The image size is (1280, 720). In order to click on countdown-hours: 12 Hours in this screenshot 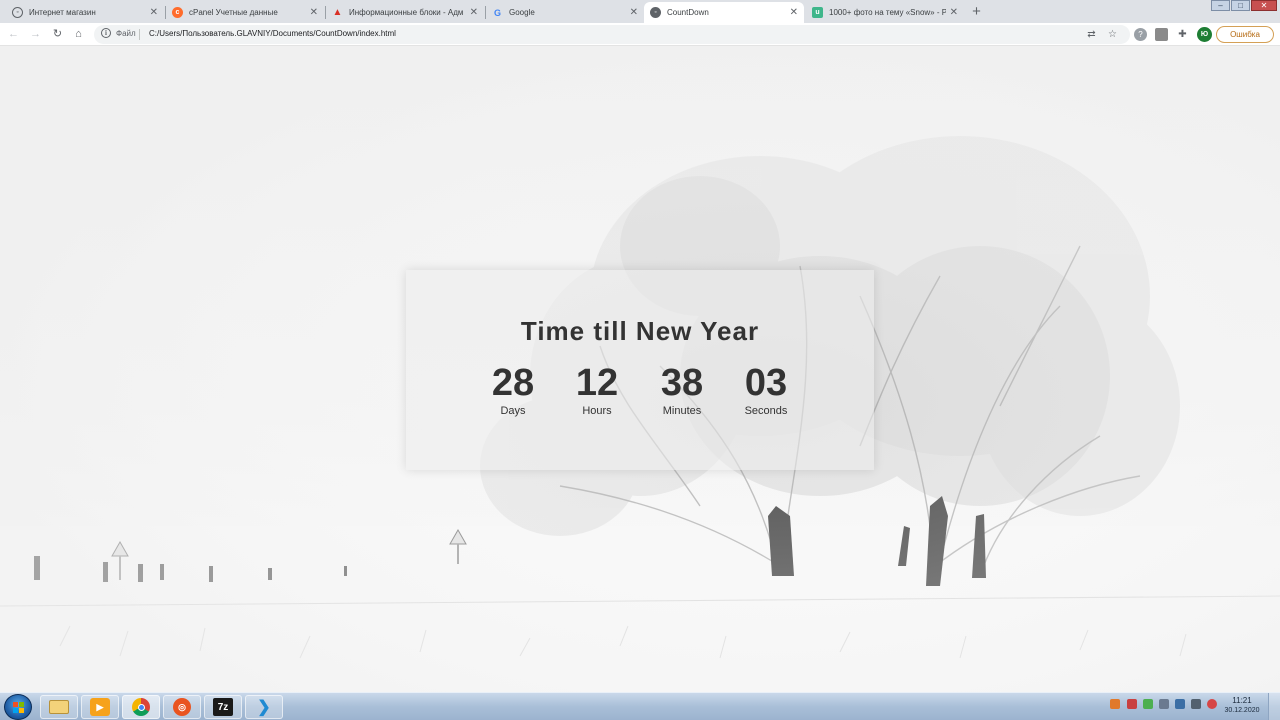, I will do `click(597, 389)`.